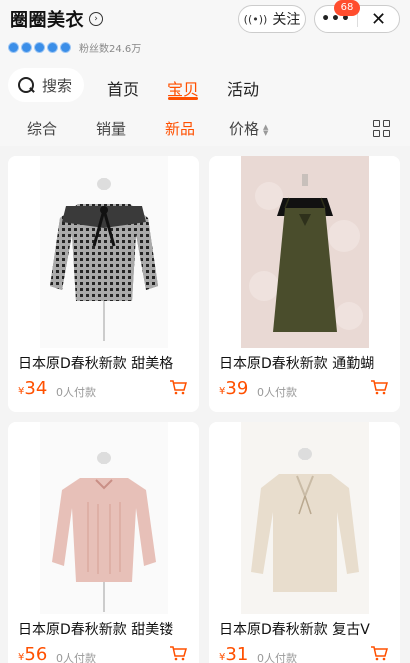  What do you see at coordinates (243, 88) in the screenshot?
I see `tab-activities: 活动` at bounding box center [243, 88].